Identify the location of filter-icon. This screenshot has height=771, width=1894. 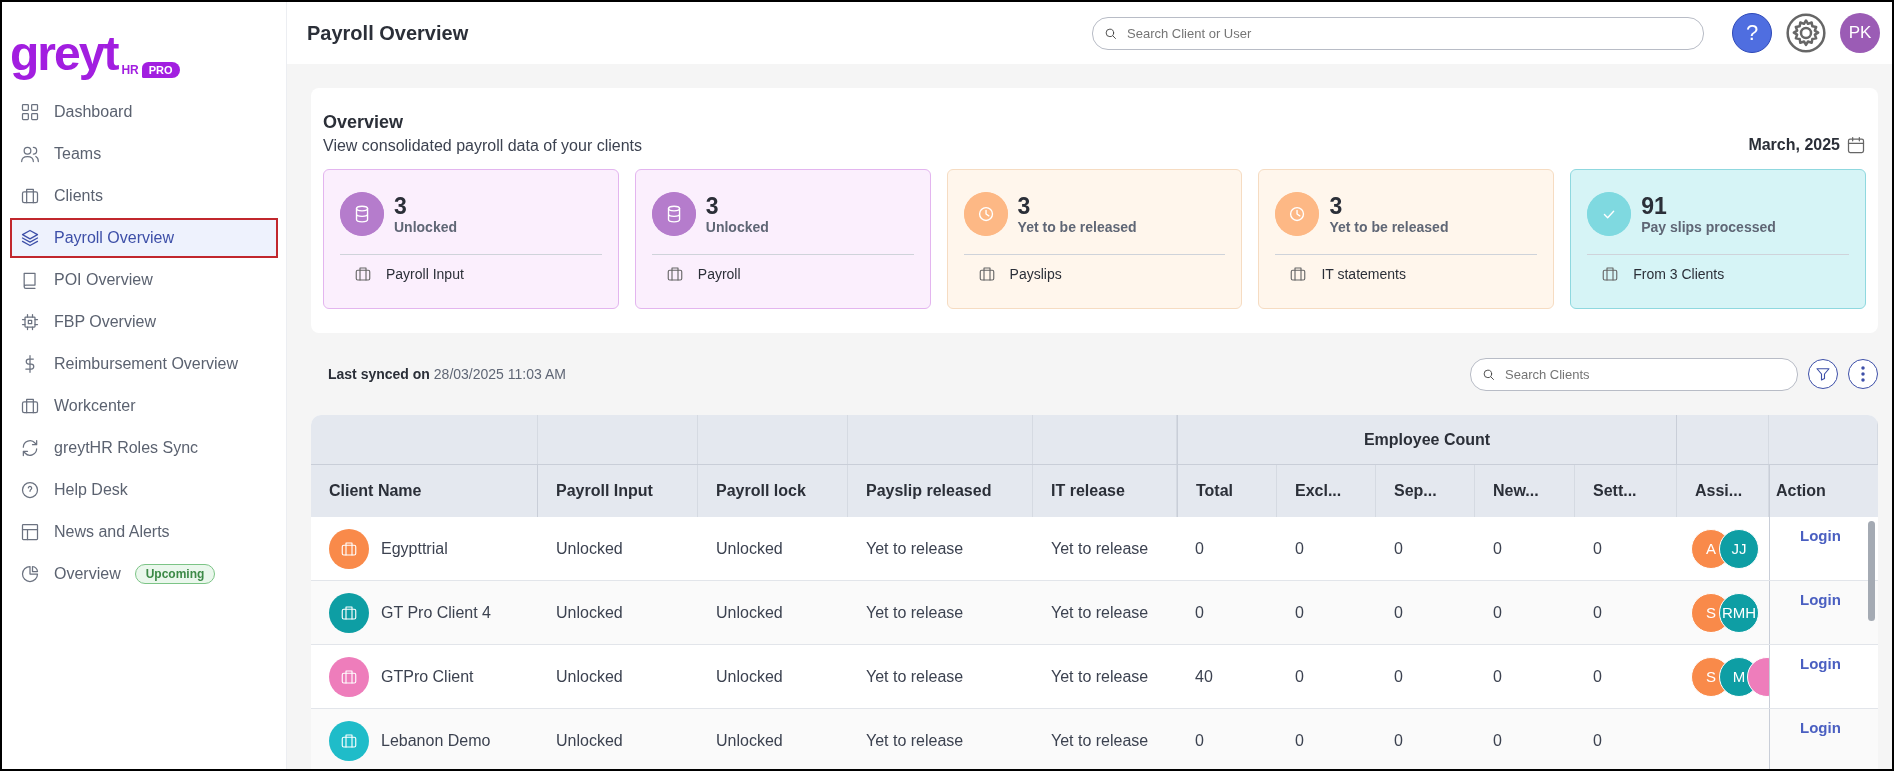
(1823, 374).